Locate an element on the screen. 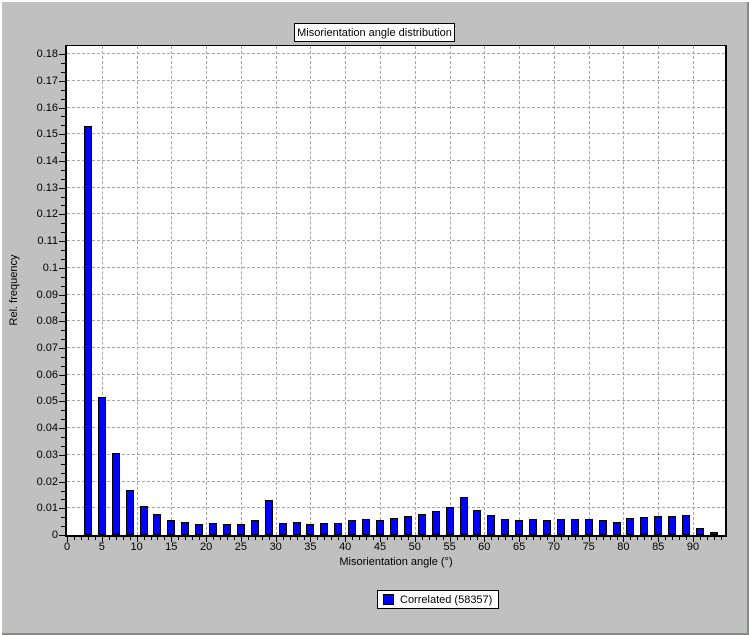 The image size is (749, 635). x-tick-label: 0 is located at coordinates (67, 547).